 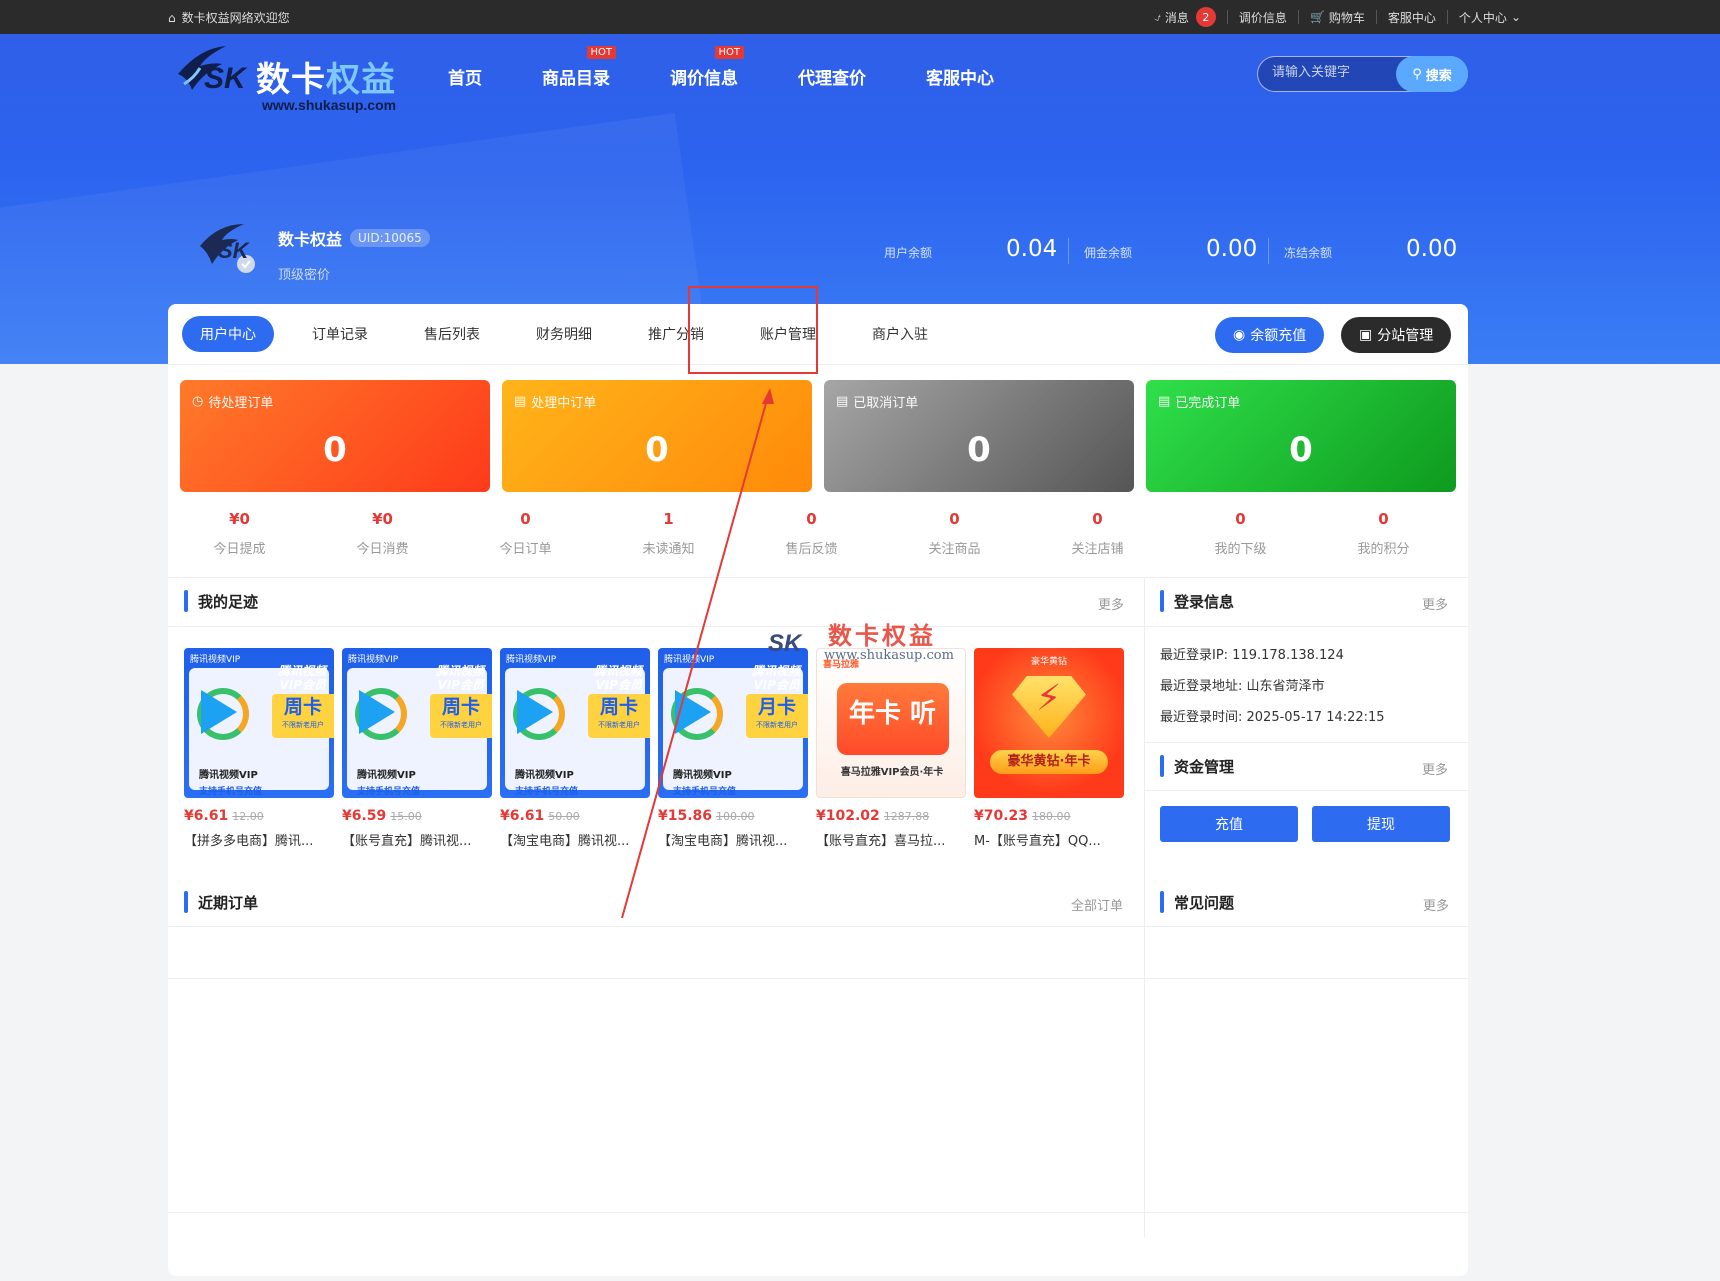 What do you see at coordinates (1270, 335) in the screenshot?
I see `balance-recharge-button: ◉ 余额充值` at bounding box center [1270, 335].